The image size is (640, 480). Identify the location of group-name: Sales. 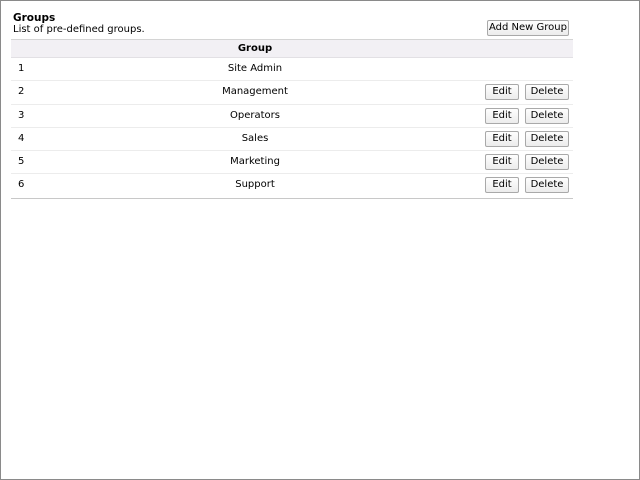
(255, 138).